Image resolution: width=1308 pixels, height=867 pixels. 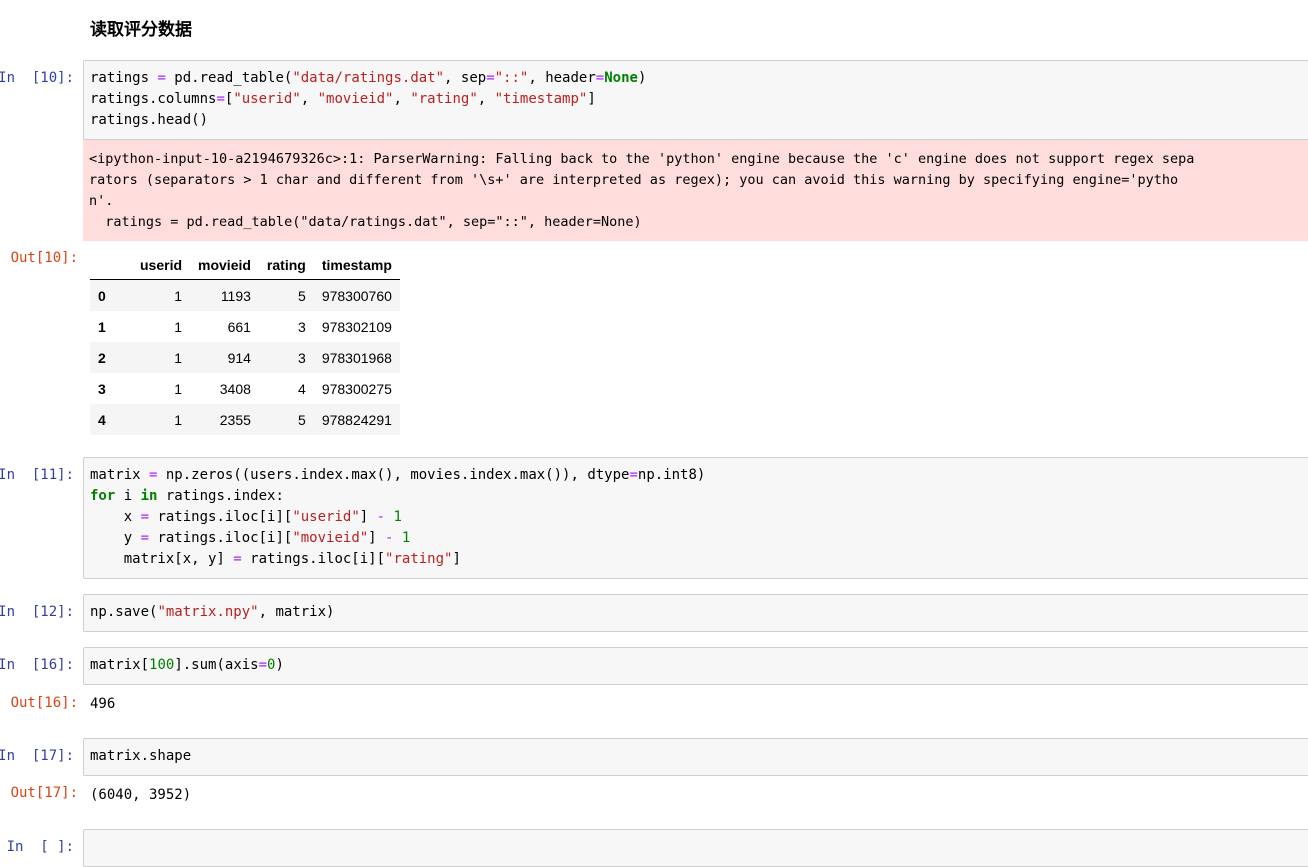 What do you see at coordinates (44, 703) in the screenshot?
I see `output-prompt-16: Out[16]:` at bounding box center [44, 703].